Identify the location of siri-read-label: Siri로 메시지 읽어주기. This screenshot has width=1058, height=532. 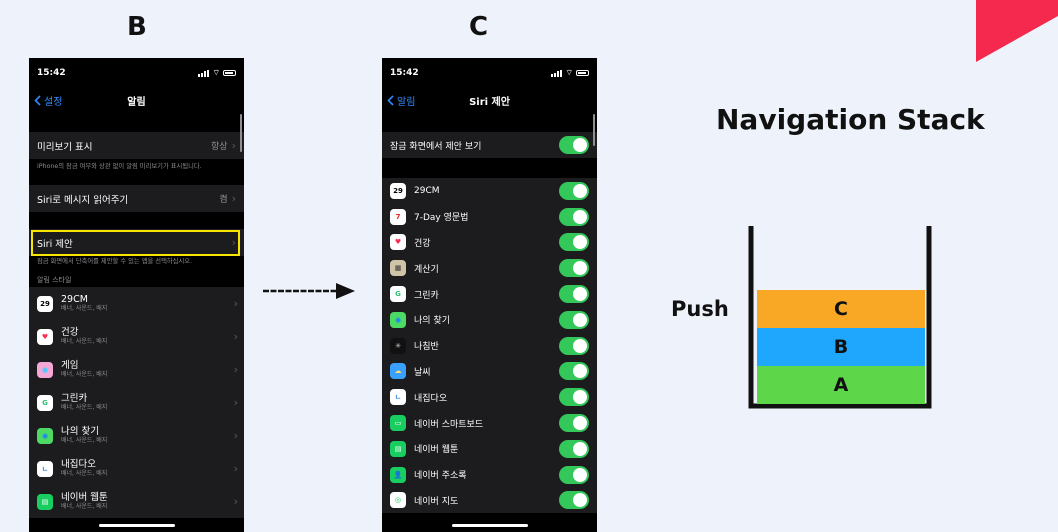
(83, 200).